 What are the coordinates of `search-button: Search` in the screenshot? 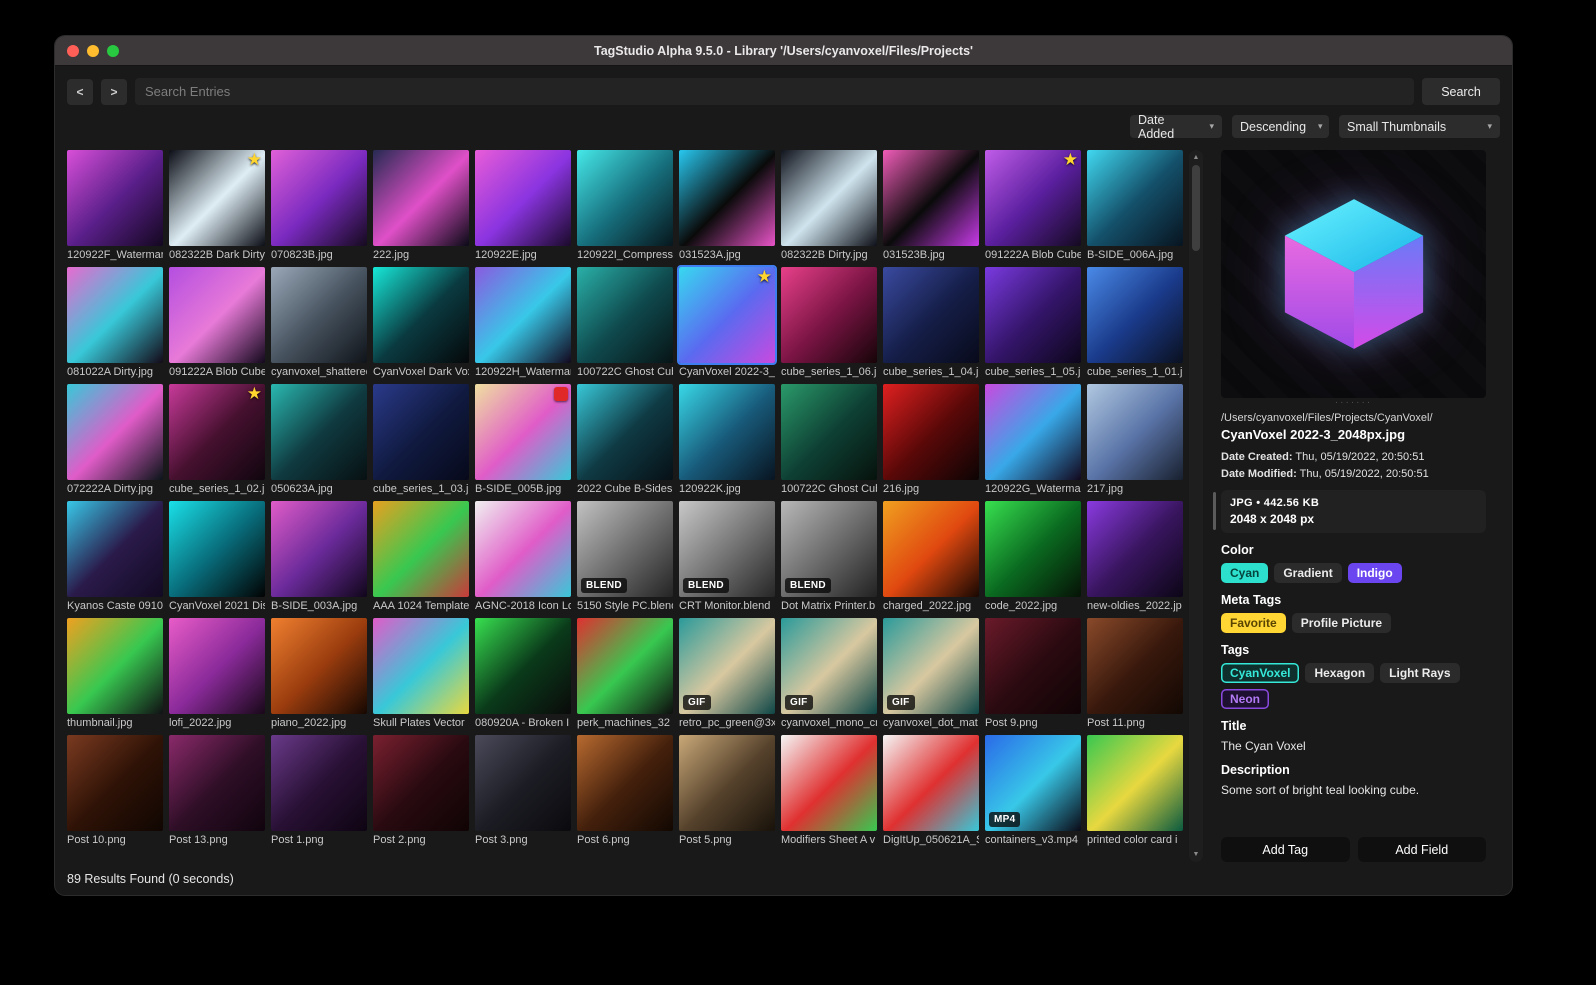 It's located at (1461, 91).